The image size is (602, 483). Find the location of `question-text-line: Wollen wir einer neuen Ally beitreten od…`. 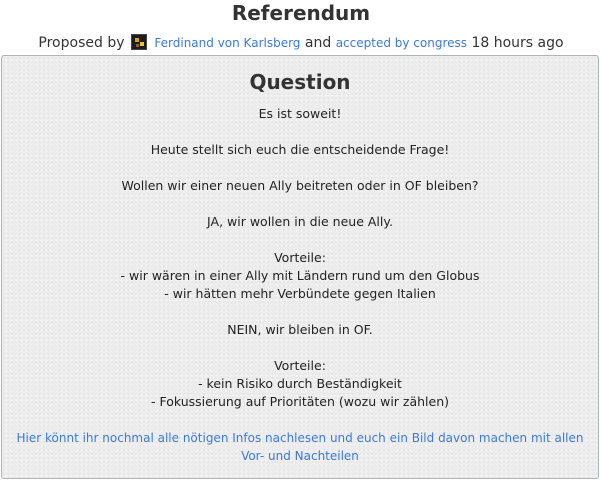

question-text-line: Wollen wir einer neuen Ally beitreten od… is located at coordinates (300, 185).